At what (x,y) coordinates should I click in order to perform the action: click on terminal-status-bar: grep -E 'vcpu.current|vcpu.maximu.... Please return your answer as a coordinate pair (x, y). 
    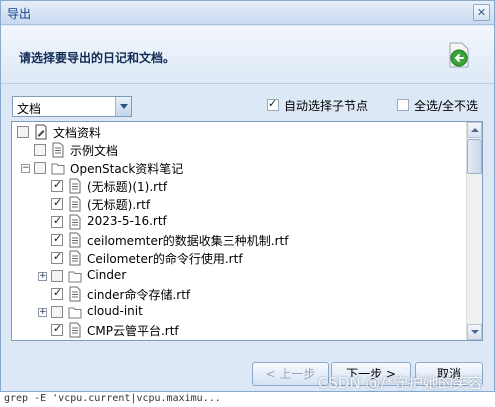
    Looking at the image, I should click on (247, 399).